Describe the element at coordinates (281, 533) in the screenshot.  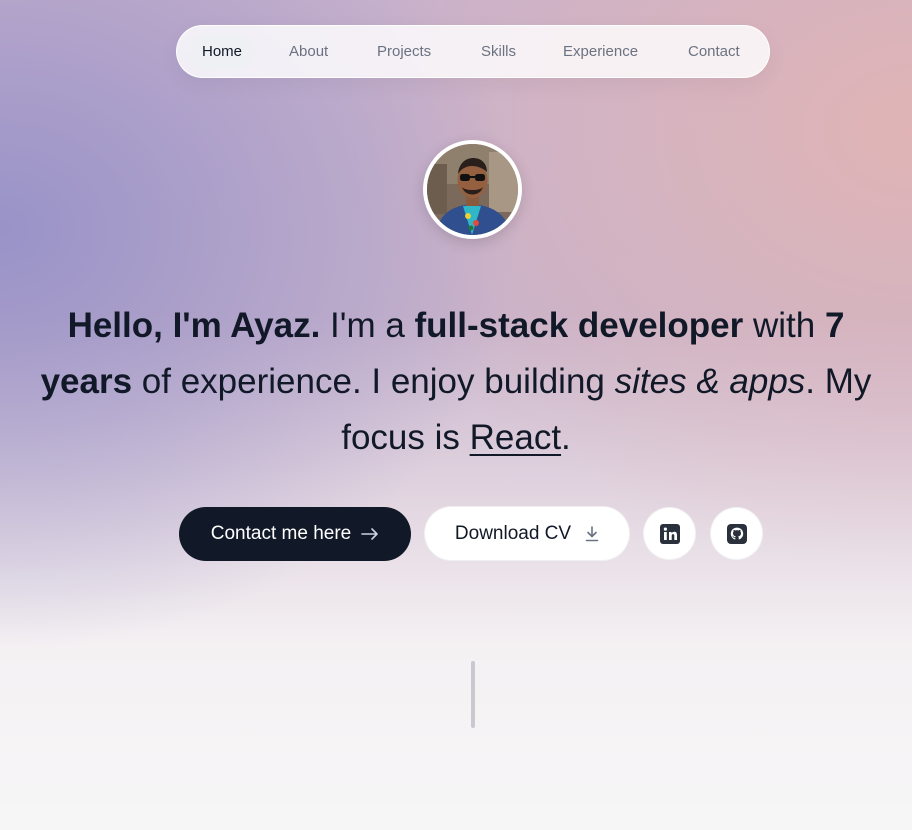
I see `contact-button-label: Contact me here` at that location.